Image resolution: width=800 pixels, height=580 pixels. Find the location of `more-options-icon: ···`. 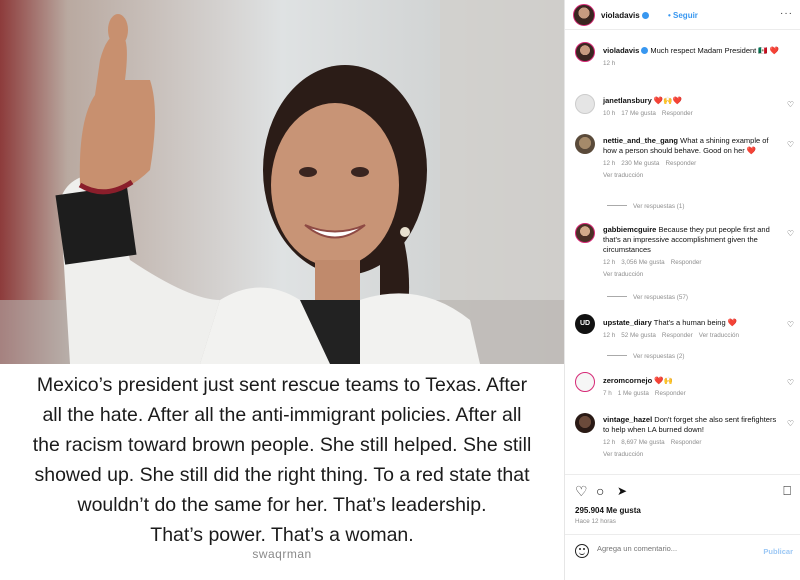

more-options-icon: ··· is located at coordinates (786, 13).